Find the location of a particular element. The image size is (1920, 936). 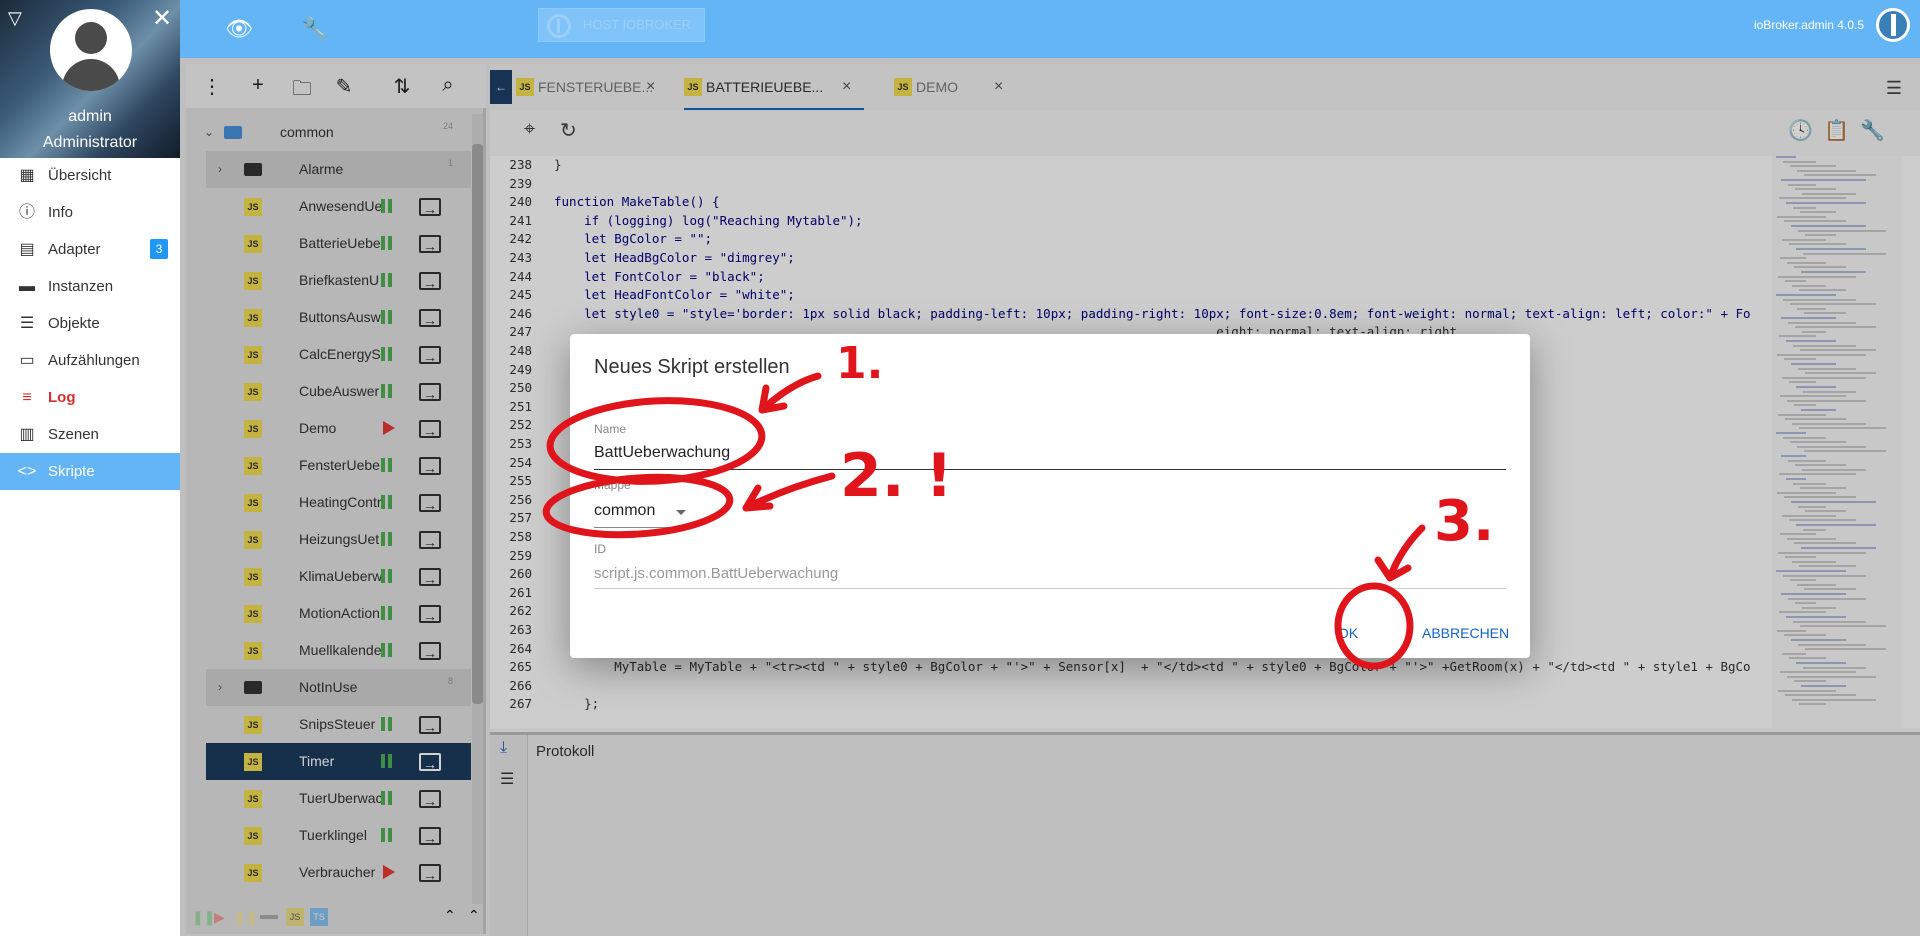

folder-select: common is located at coordinates (624, 511).